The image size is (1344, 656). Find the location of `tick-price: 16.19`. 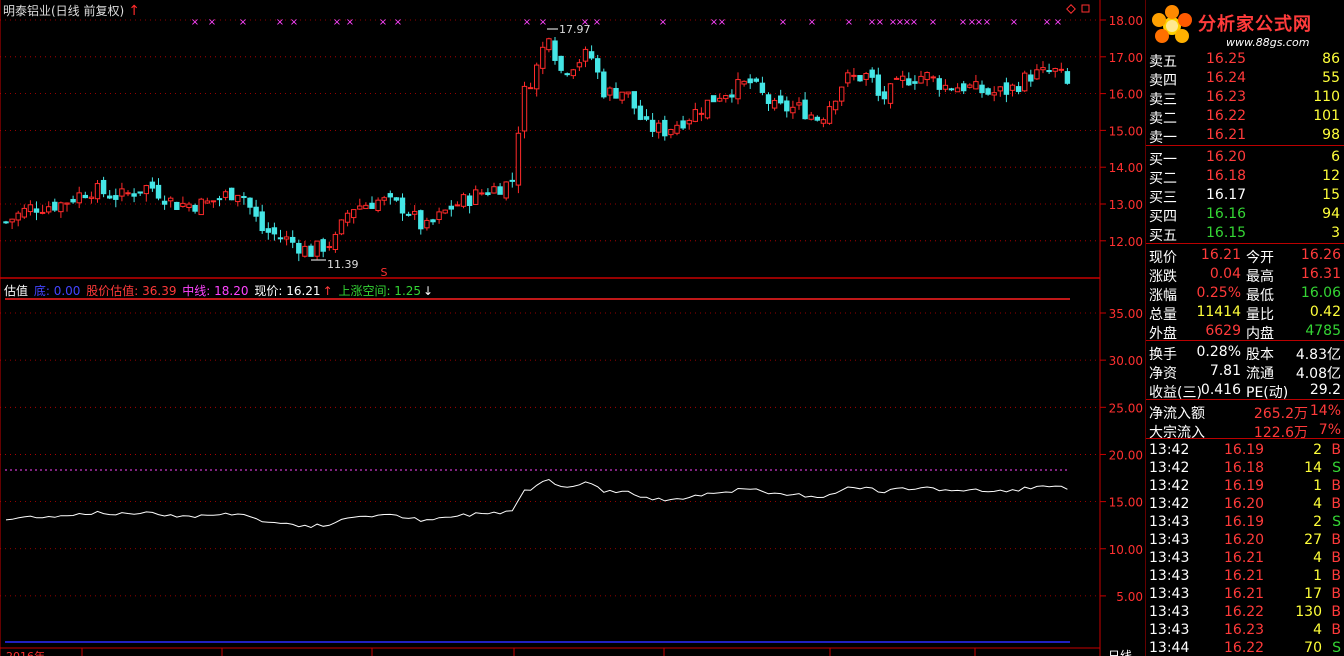

tick-price: 16.19 is located at coordinates (1244, 486).